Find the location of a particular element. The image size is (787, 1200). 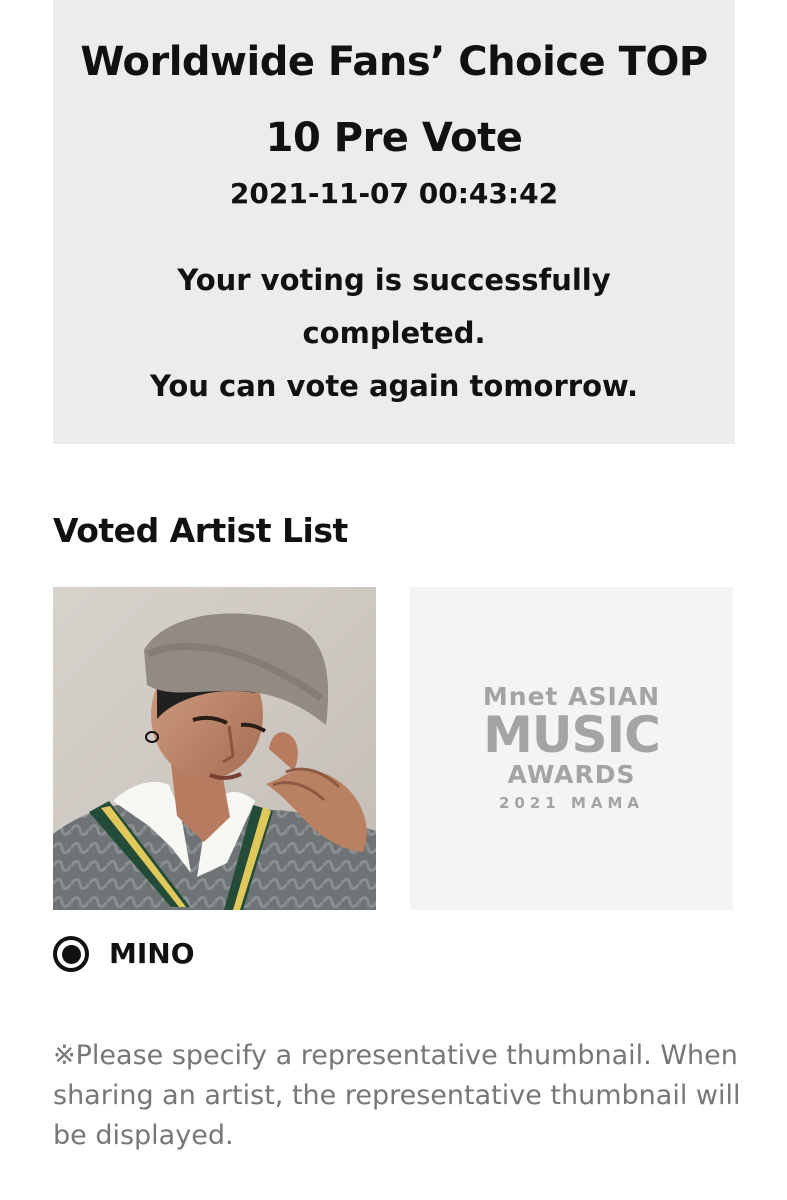

vote-title: Worldwide Fans’ Choice TOP 10 Pre Vote is located at coordinates (394, 100).